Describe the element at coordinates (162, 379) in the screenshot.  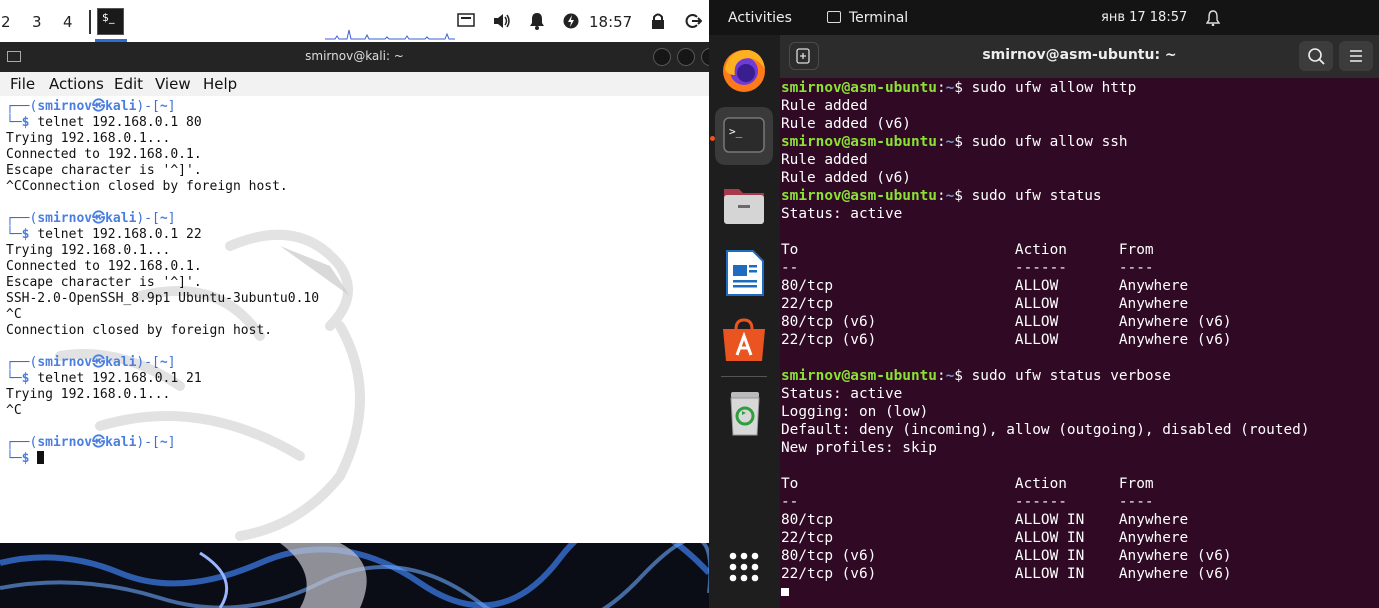
I see `prompt-line: └─$ telnet 192.168.0.1 21` at that location.